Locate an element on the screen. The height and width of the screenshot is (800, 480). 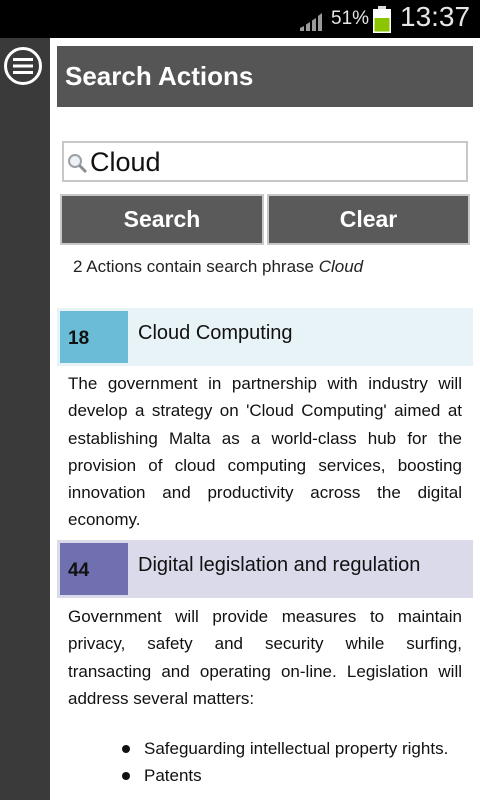
page-title: Search Actions is located at coordinates (159, 76).